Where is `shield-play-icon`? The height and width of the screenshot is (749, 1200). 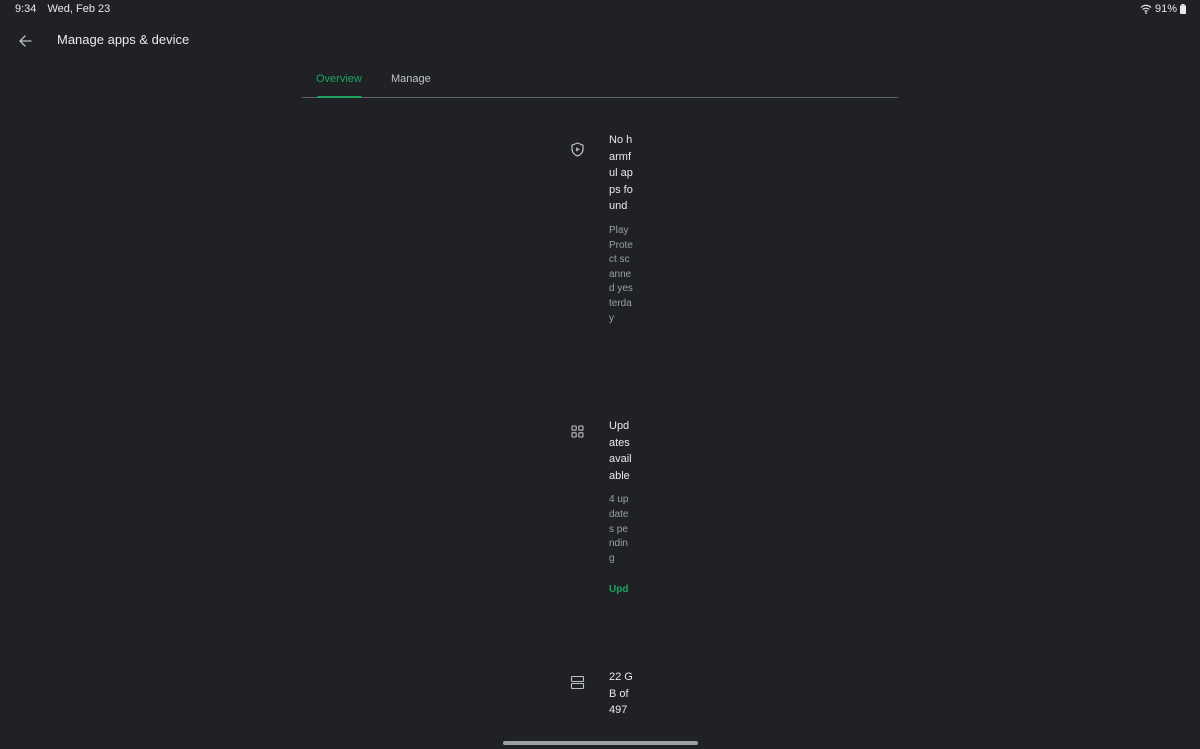 shield-play-icon is located at coordinates (577, 149).